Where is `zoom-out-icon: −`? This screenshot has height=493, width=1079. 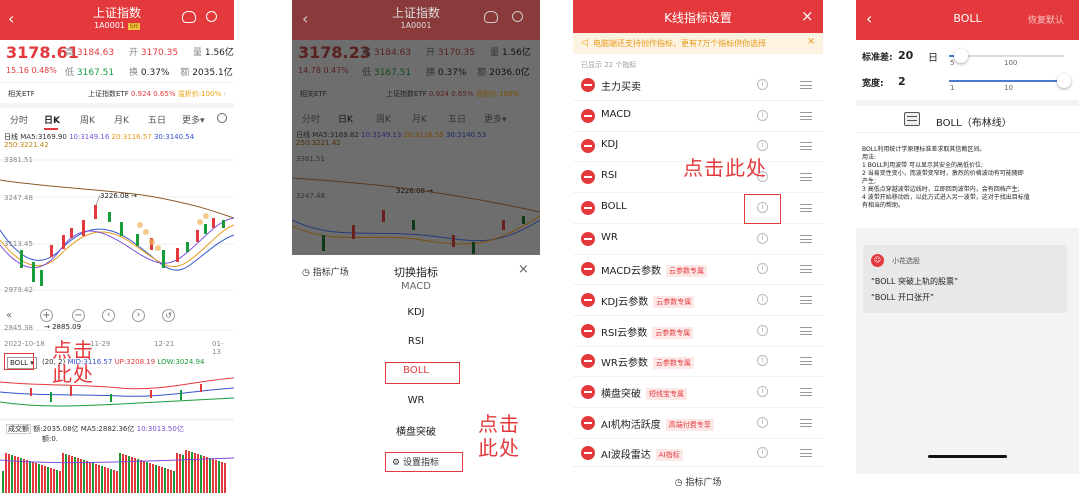 zoom-out-icon: − is located at coordinates (78, 315).